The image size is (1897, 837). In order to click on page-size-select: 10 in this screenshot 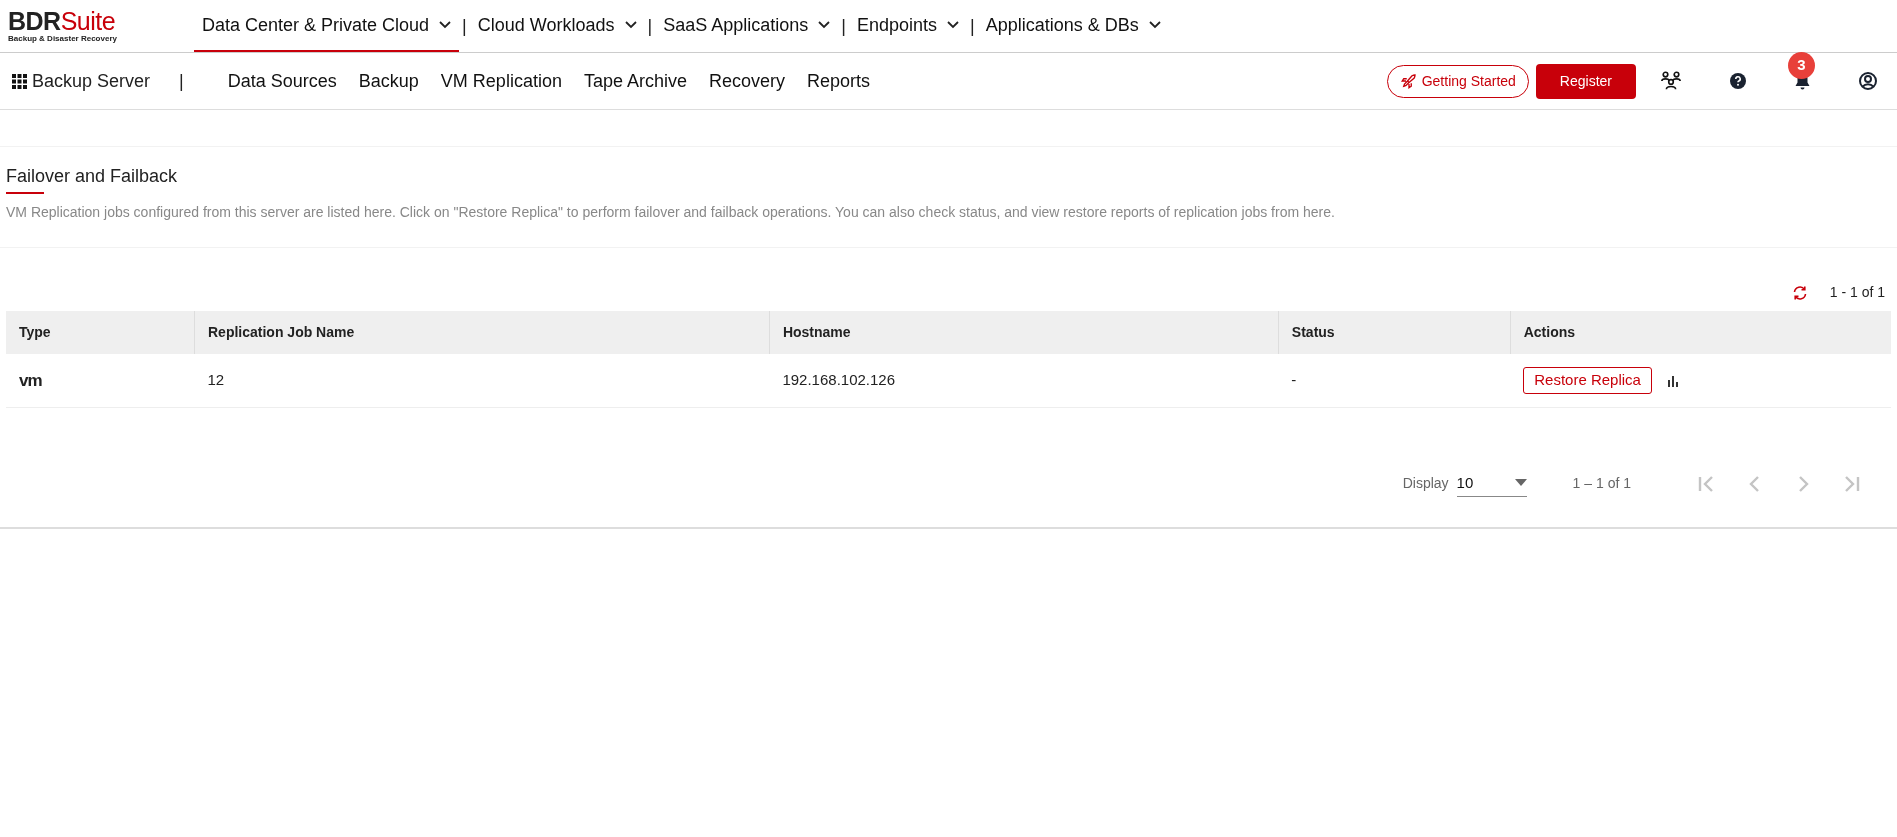, I will do `click(1491, 483)`.